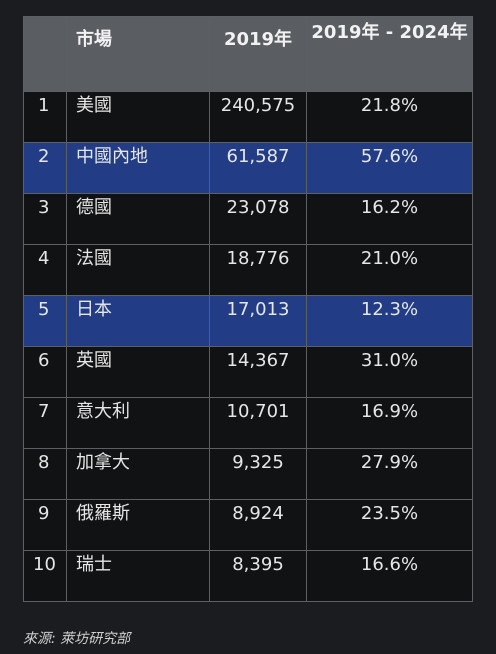 The image size is (496, 654). What do you see at coordinates (389, 474) in the screenshot?
I see `growth-cell: 27.9%` at bounding box center [389, 474].